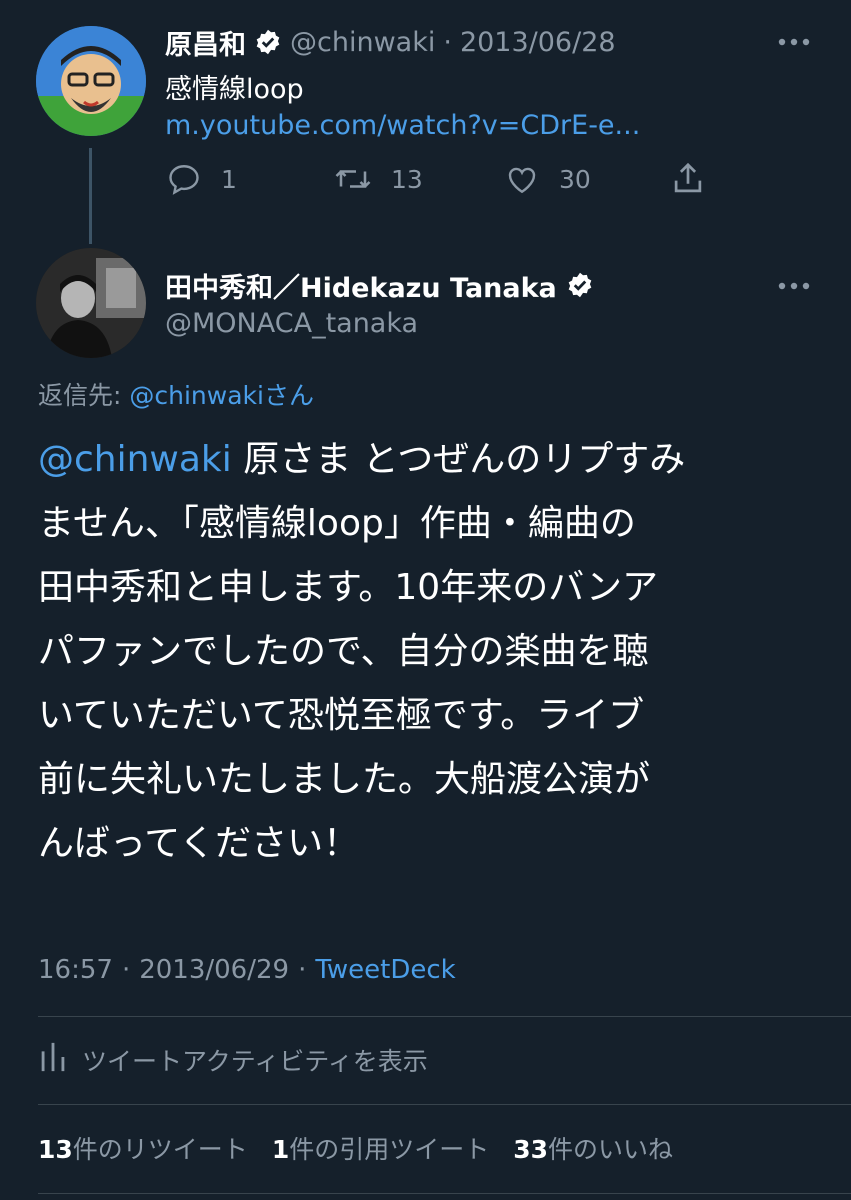  I want to click on reply-to-label: 返信先:, so click(80, 395).